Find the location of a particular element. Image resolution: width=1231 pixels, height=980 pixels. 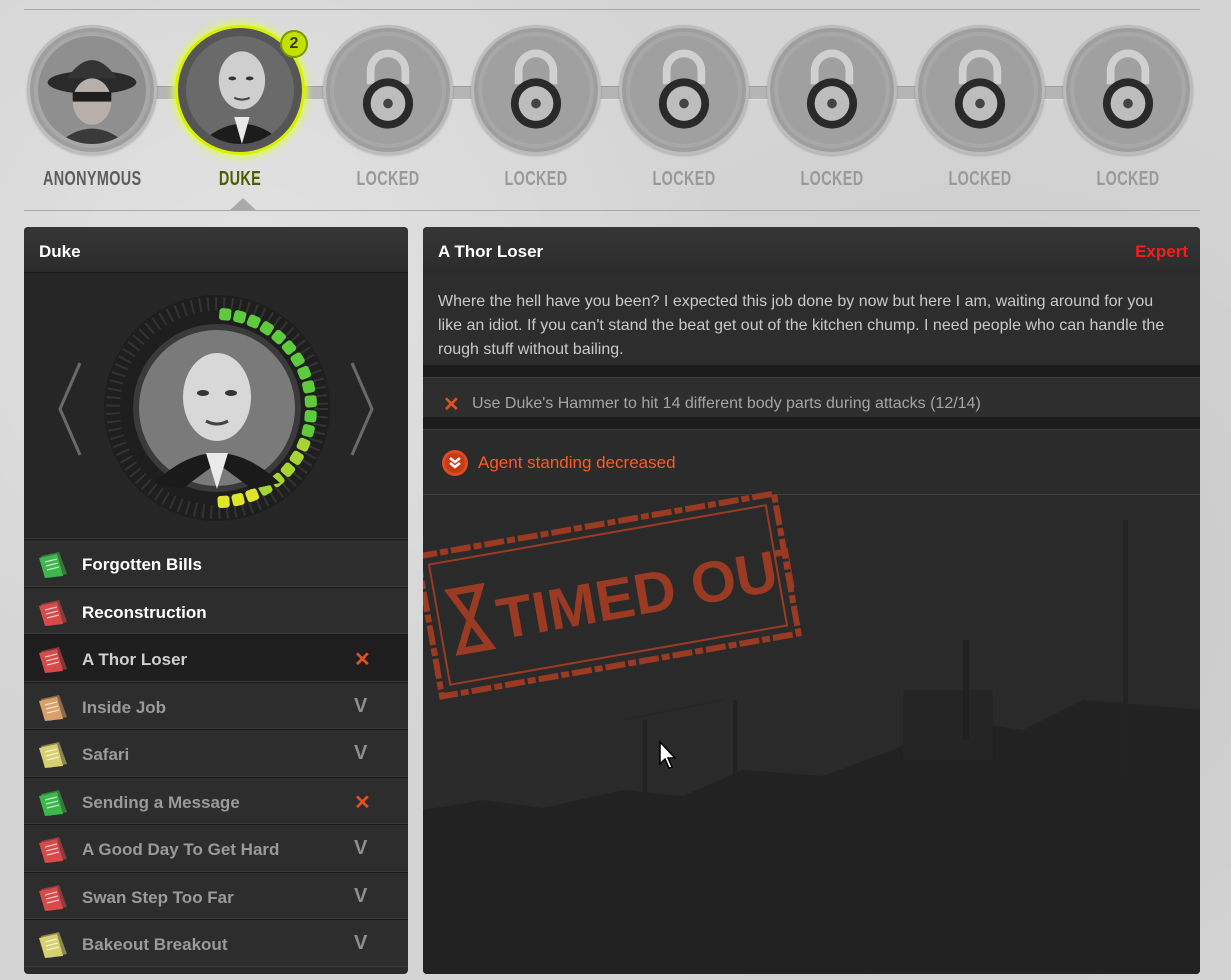

mission-name: A Good Day To Get Hard is located at coordinates (181, 849).